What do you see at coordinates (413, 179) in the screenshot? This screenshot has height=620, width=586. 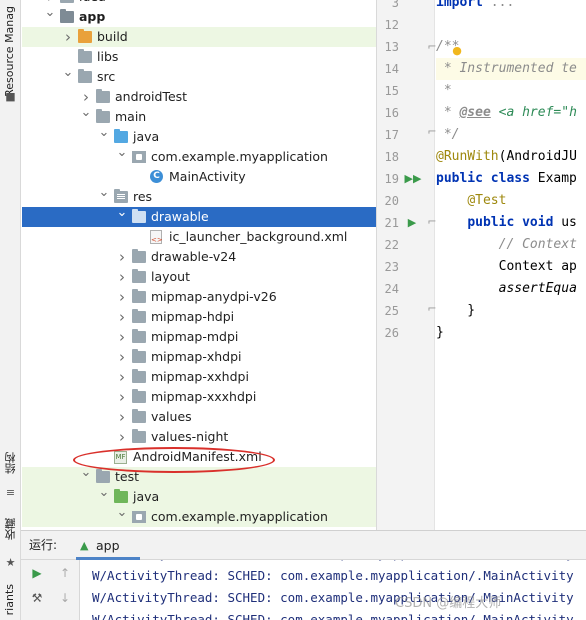 I see `run-tests-icon: ▶▶` at bounding box center [413, 179].